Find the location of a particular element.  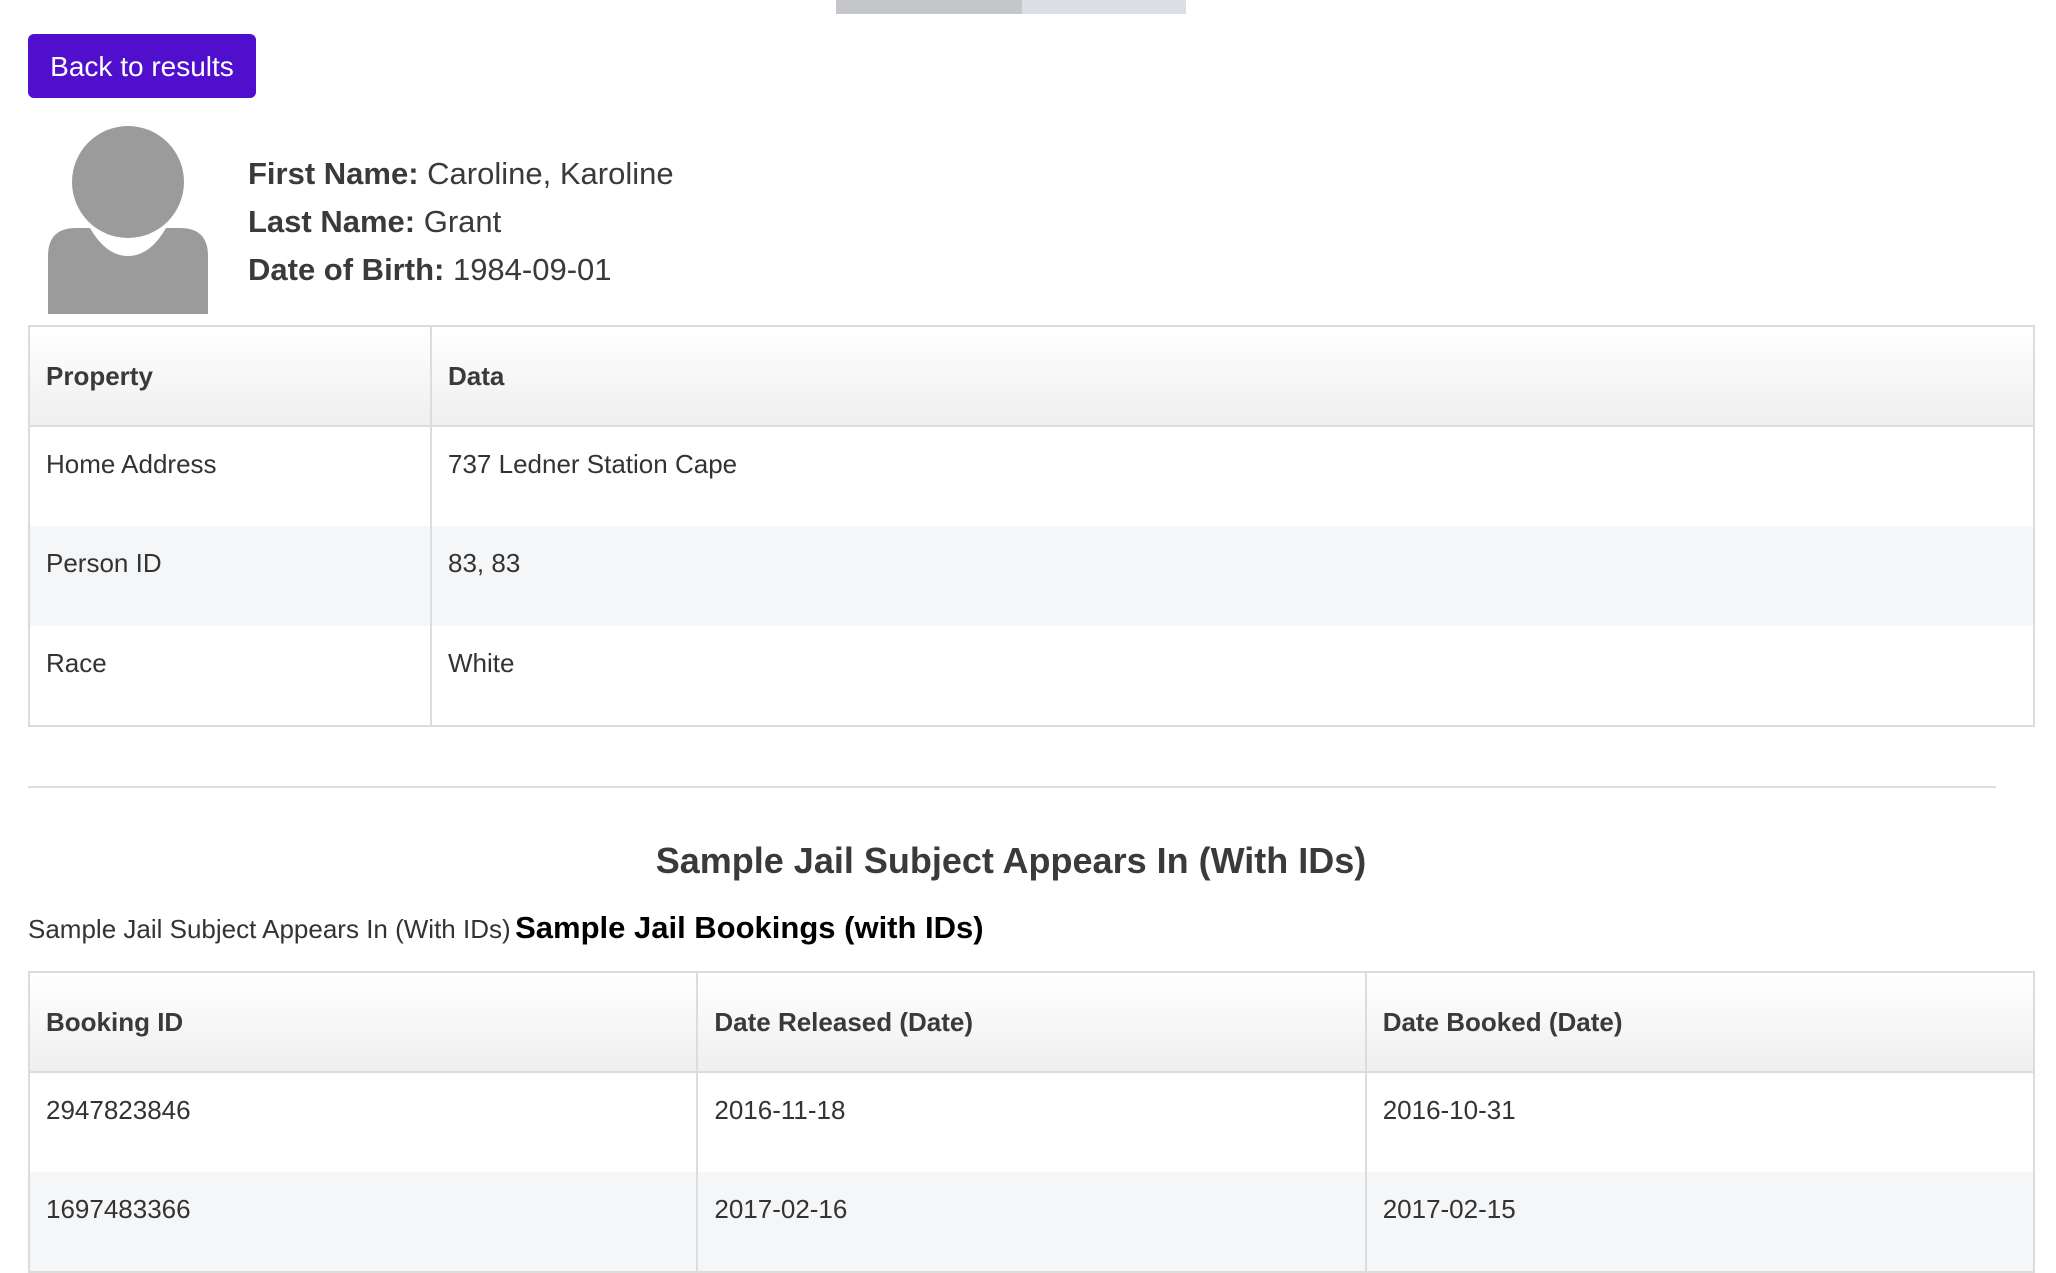

table-row: 2947823846 2016-11-18 2016-10-31 is located at coordinates (1031, 1122).